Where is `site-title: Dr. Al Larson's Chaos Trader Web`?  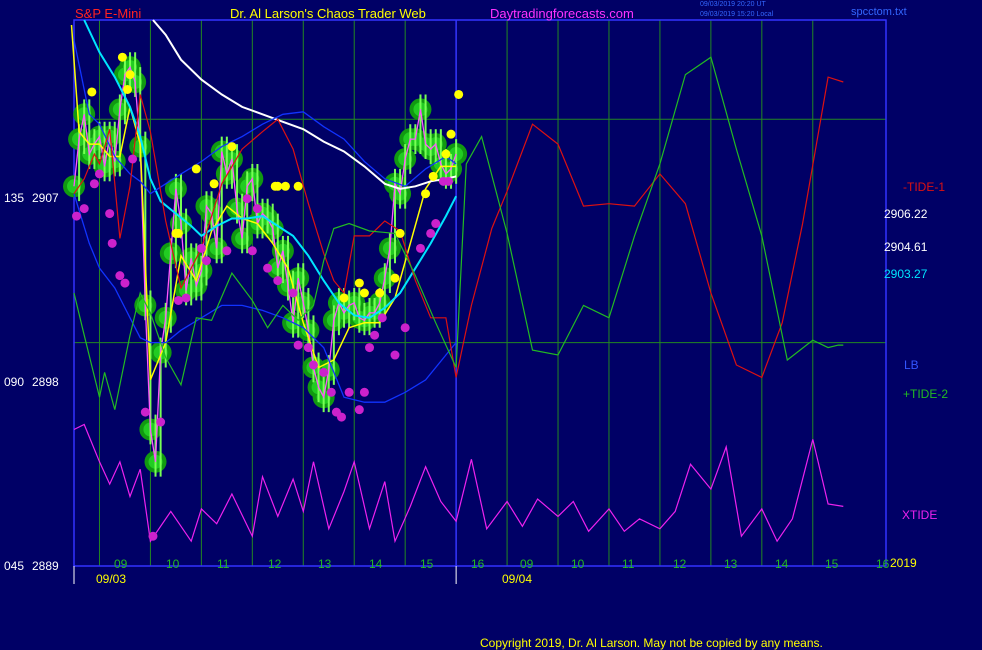 site-title: Dr. Al Larson's Chaos Trader Web is located at coordinates (328, 13).